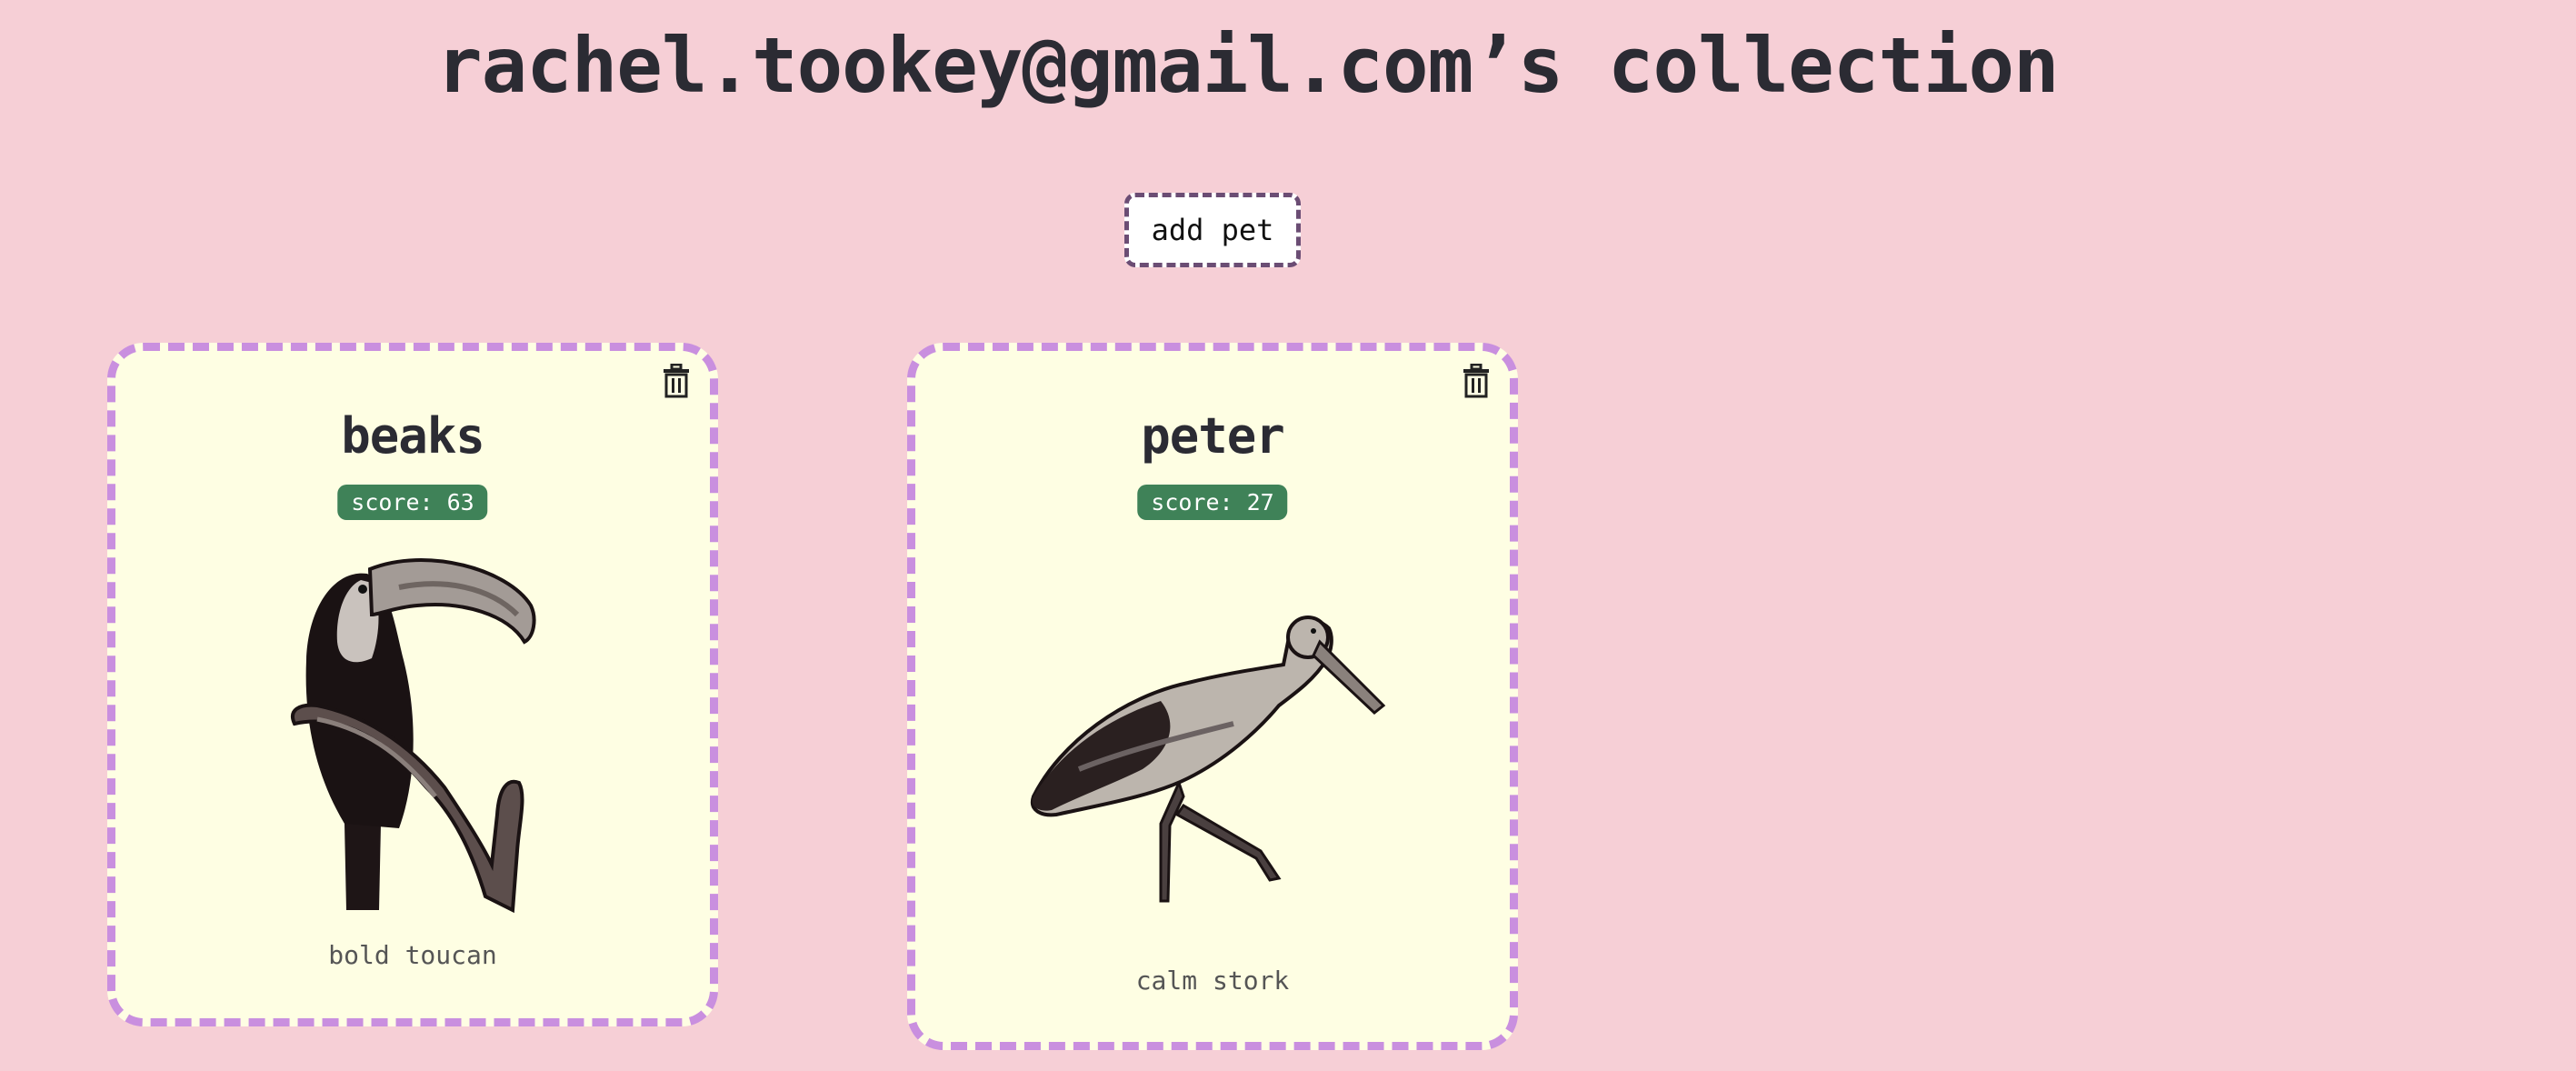 This screenshot has height=1071, width=2576. I want to click on page-title: rachel.tookey@gmail.com’s collection, so click(1248, 65).